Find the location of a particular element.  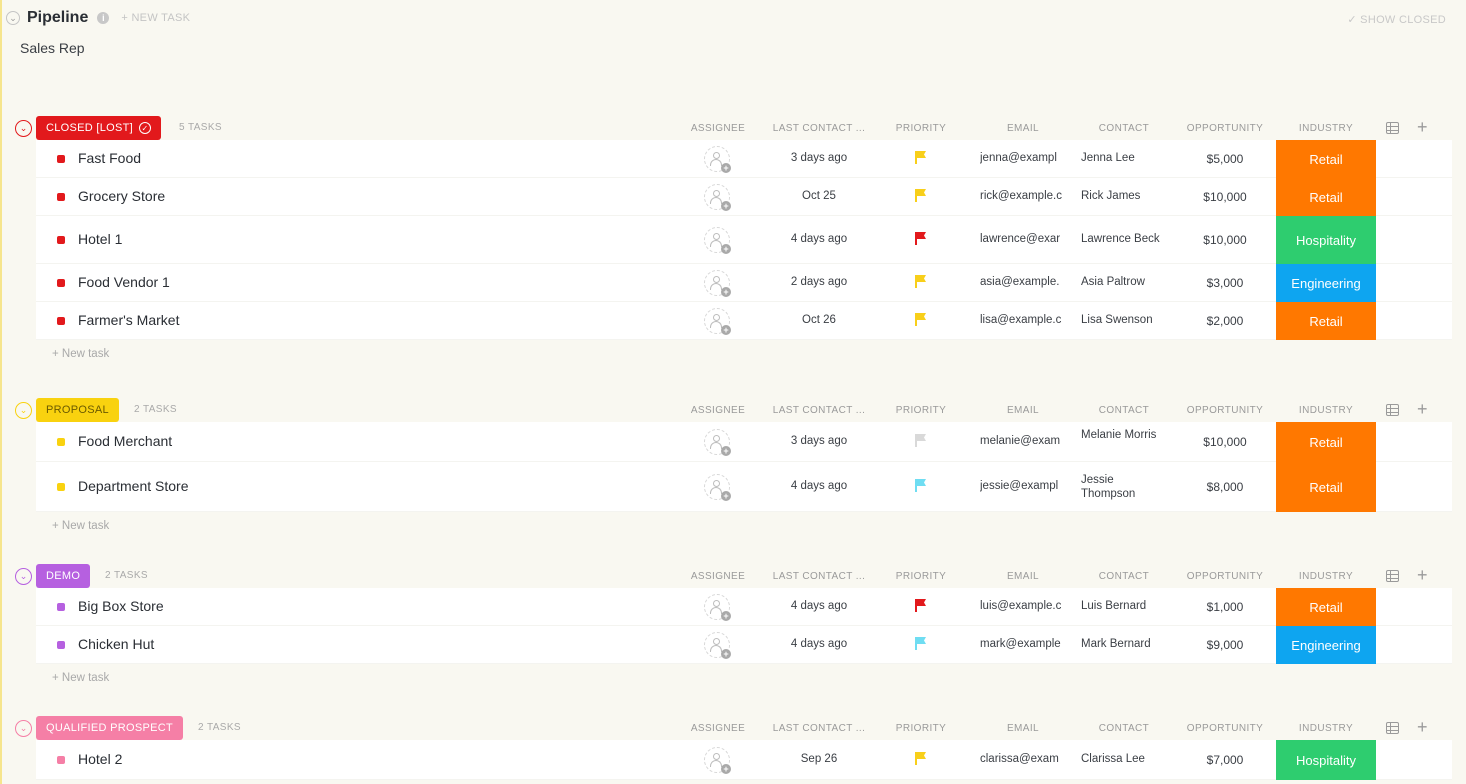

task-name: Chicken Hut is located at coordinates (116, 644).